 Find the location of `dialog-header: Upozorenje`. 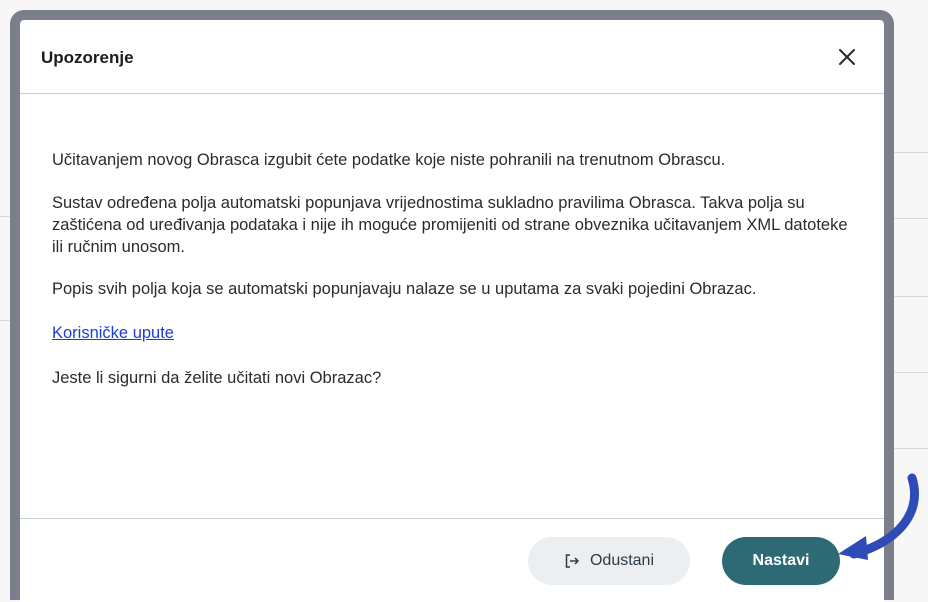

dialog-header: Upozorenje is located at coordinates (452, 57).